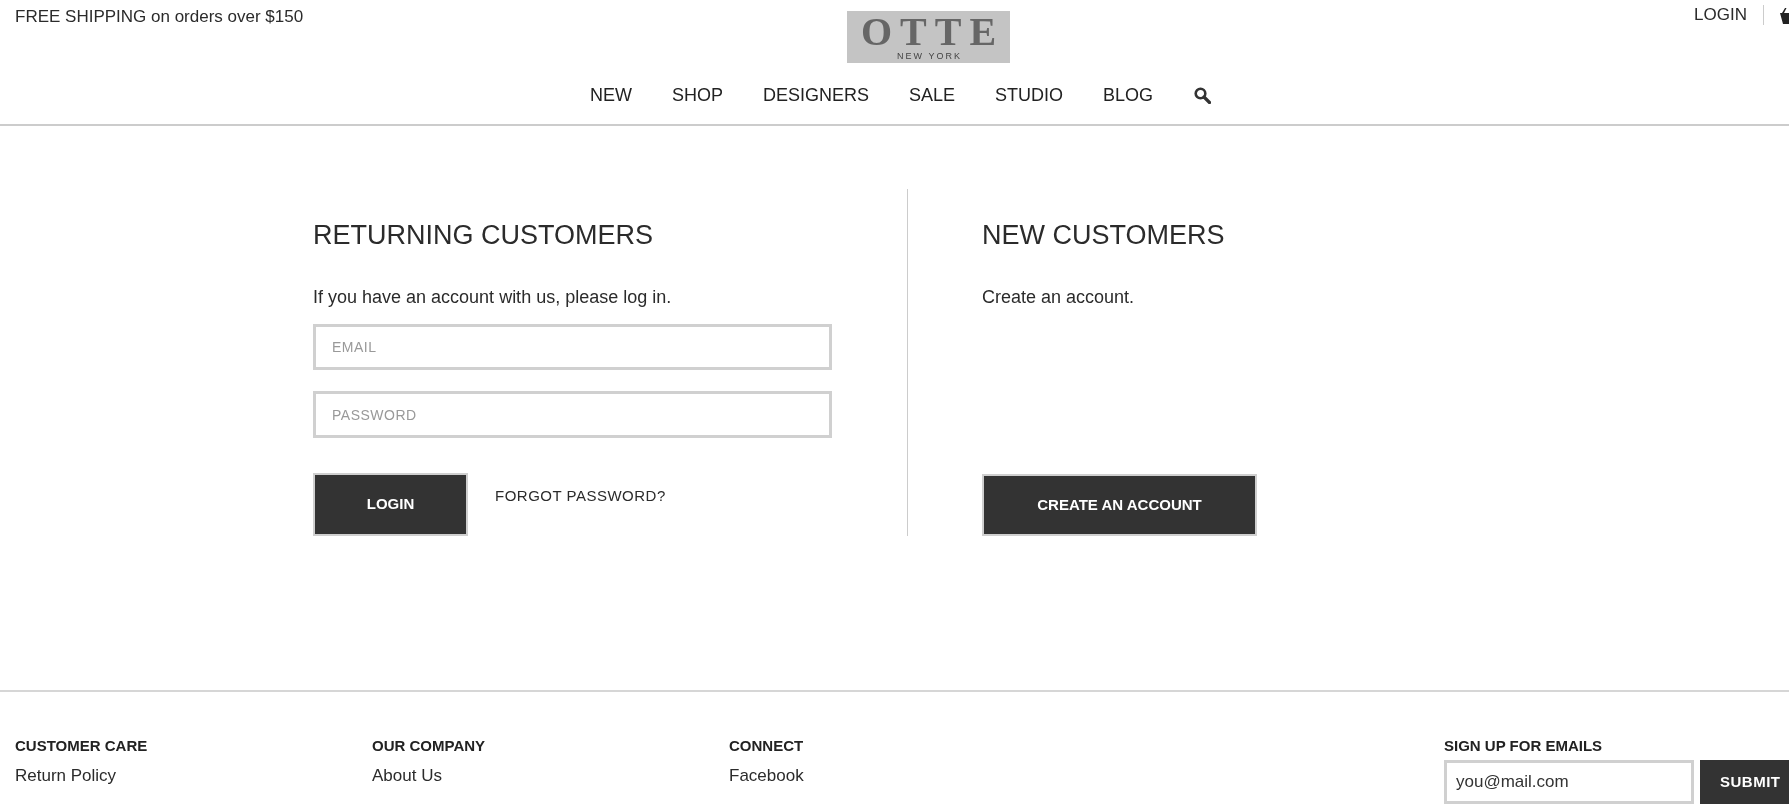  I want to click on login-button: LOGIN, so click(390, 504).